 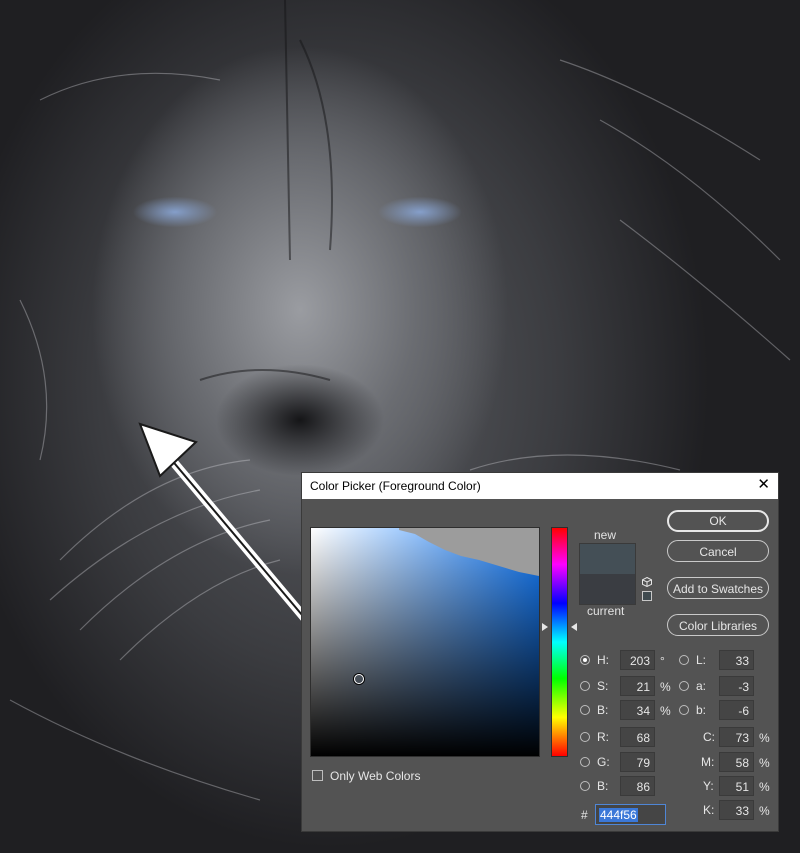 What do you see at coordinates (545, 627) in the screenshot?
I see `hue-slider-left-arrow-icon` at bounding box center [545, 627].